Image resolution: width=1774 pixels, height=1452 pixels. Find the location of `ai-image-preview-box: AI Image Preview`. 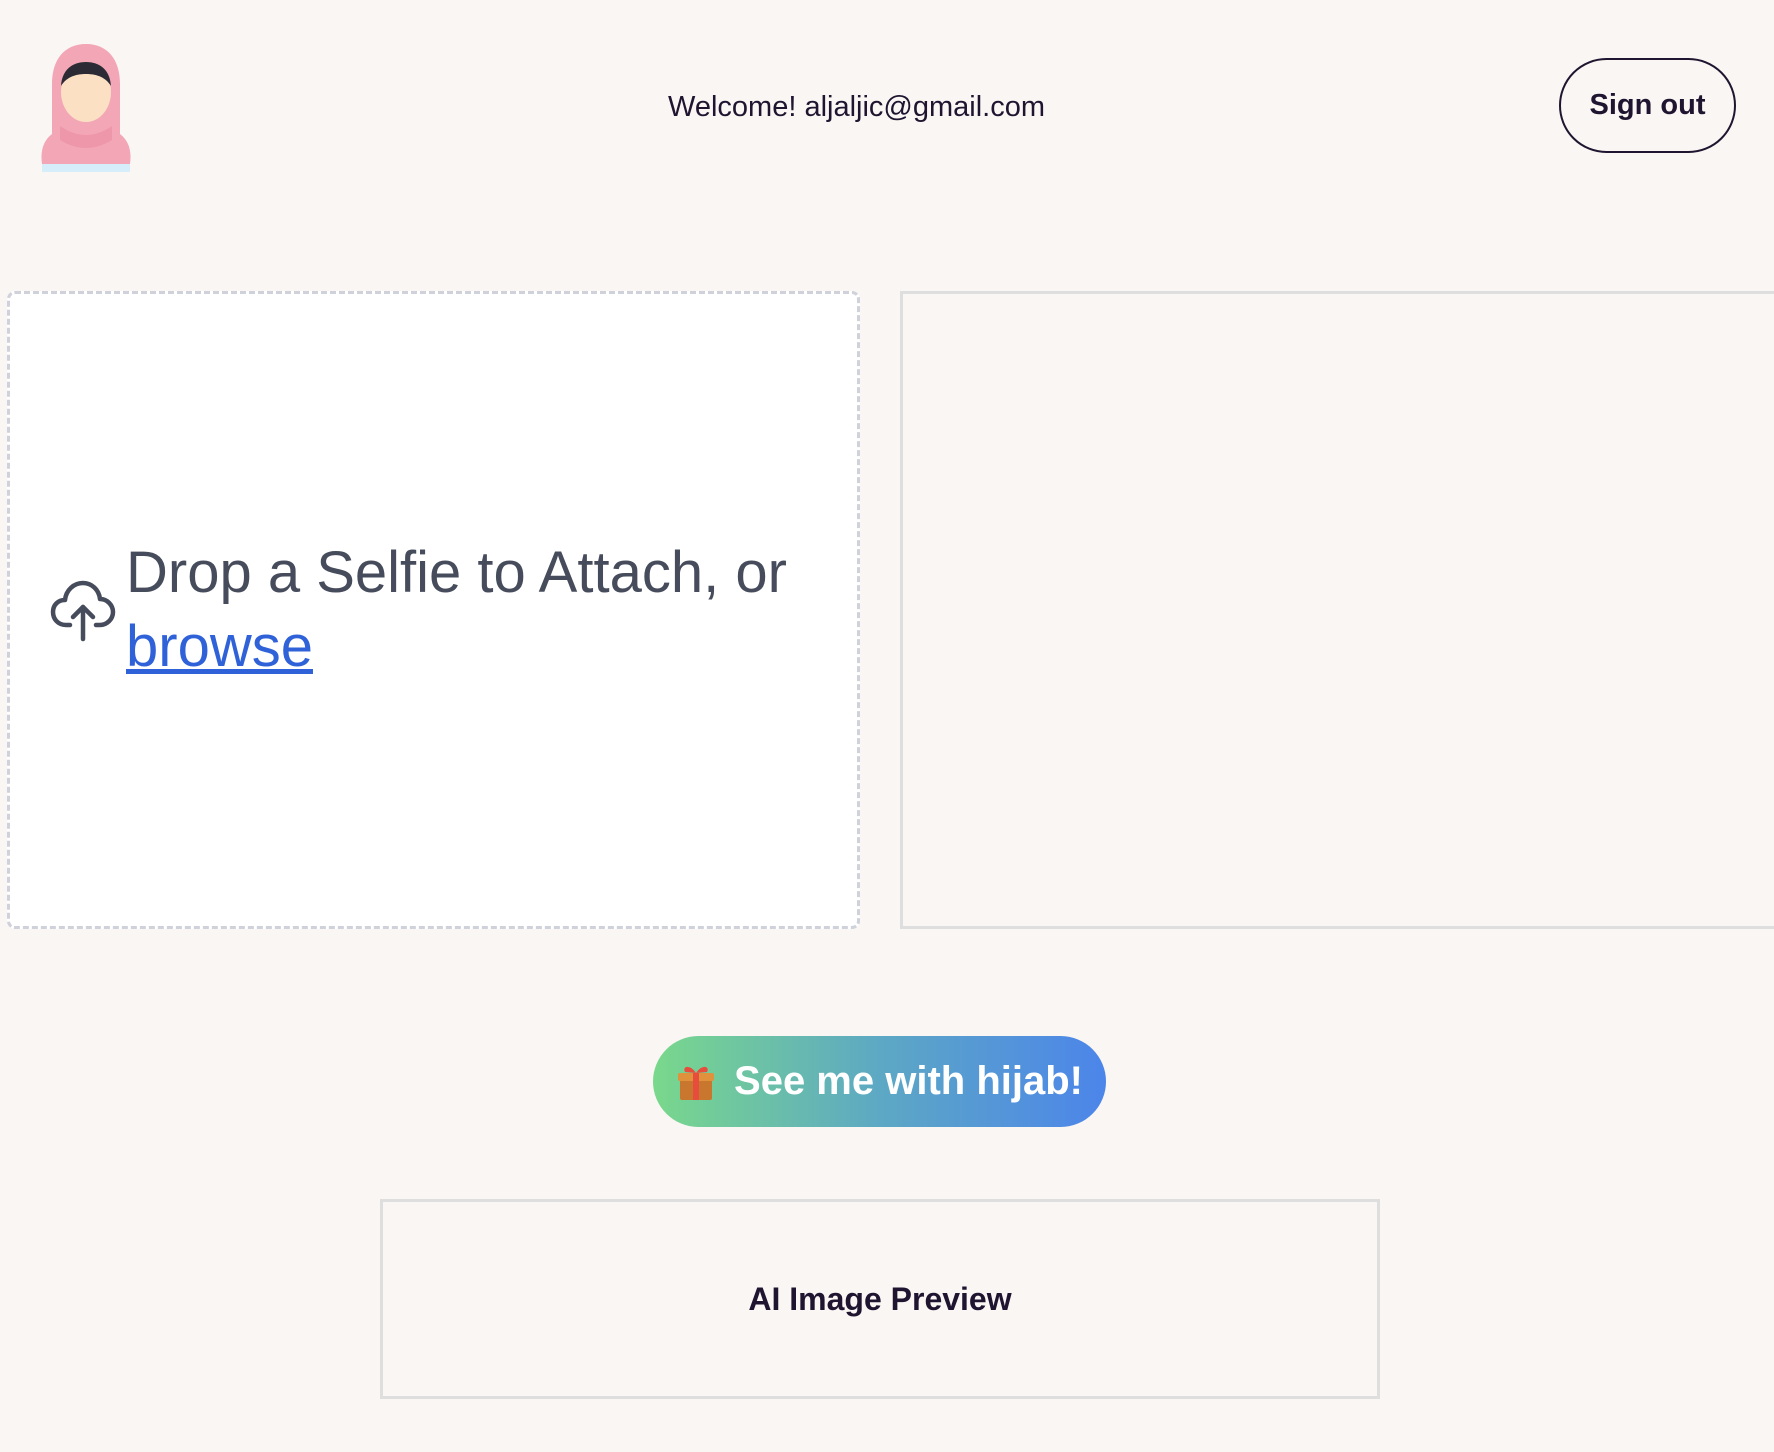

ai-image-preview-box: AI Image Preview is located at coordinates (880, 1299).